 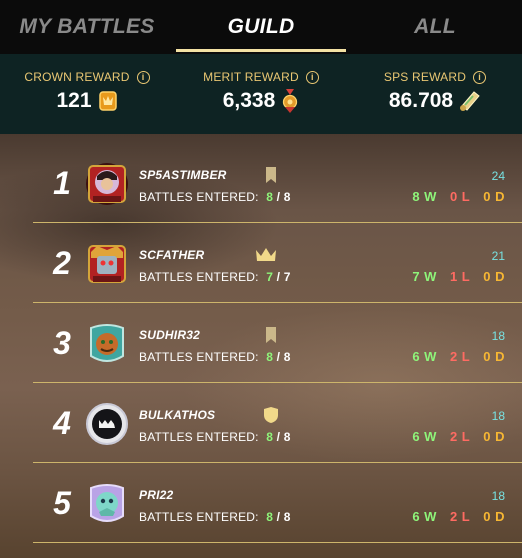 I want to click on battles-entered-count: 7, so click(x=270, y=277).